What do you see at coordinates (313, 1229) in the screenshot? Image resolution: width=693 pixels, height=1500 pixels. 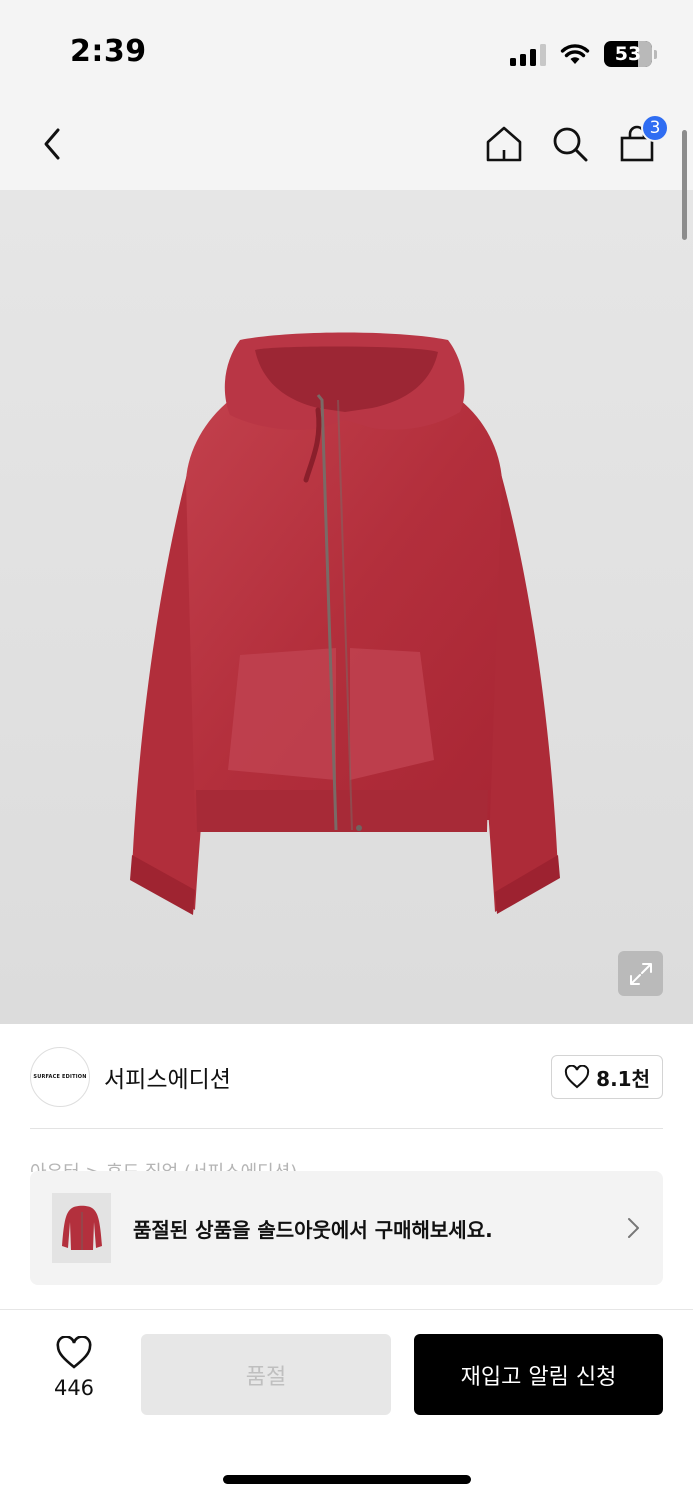 I see `banner-text: 품절된 상품을 솔드아웃에서 구매해보세요.` at bounding box center [313, 1229].